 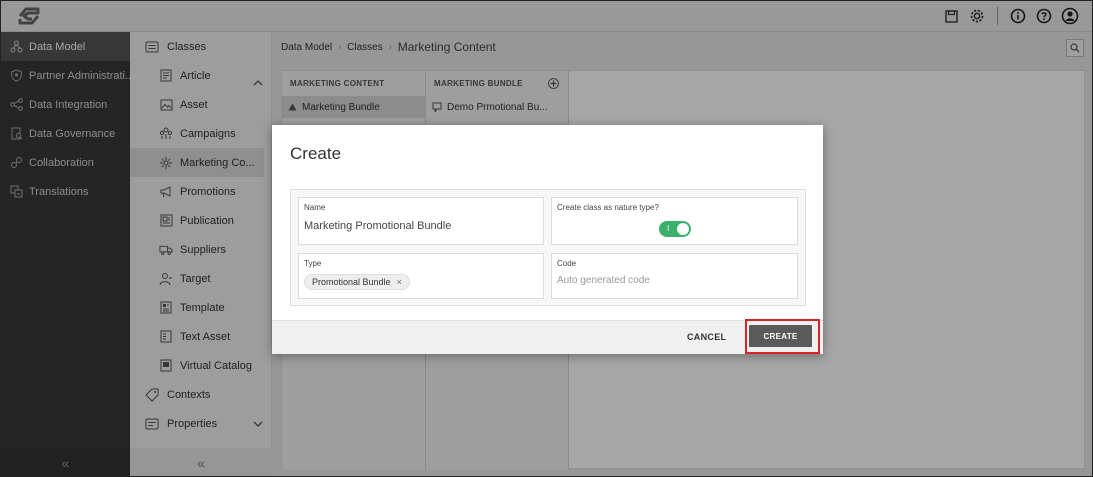 I want to click on dialog-title: Create, so click(x=316, y=153).